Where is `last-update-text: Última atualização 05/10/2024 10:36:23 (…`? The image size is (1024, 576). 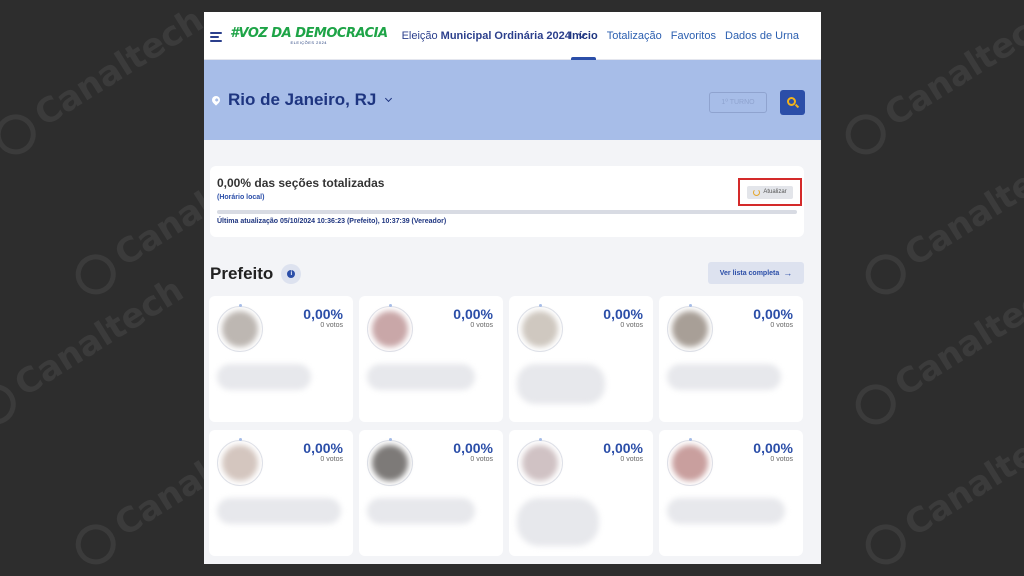 last-update-text: Última atualização 05/10/2024 10:36:23 (… is located at coordinates (332, 221).